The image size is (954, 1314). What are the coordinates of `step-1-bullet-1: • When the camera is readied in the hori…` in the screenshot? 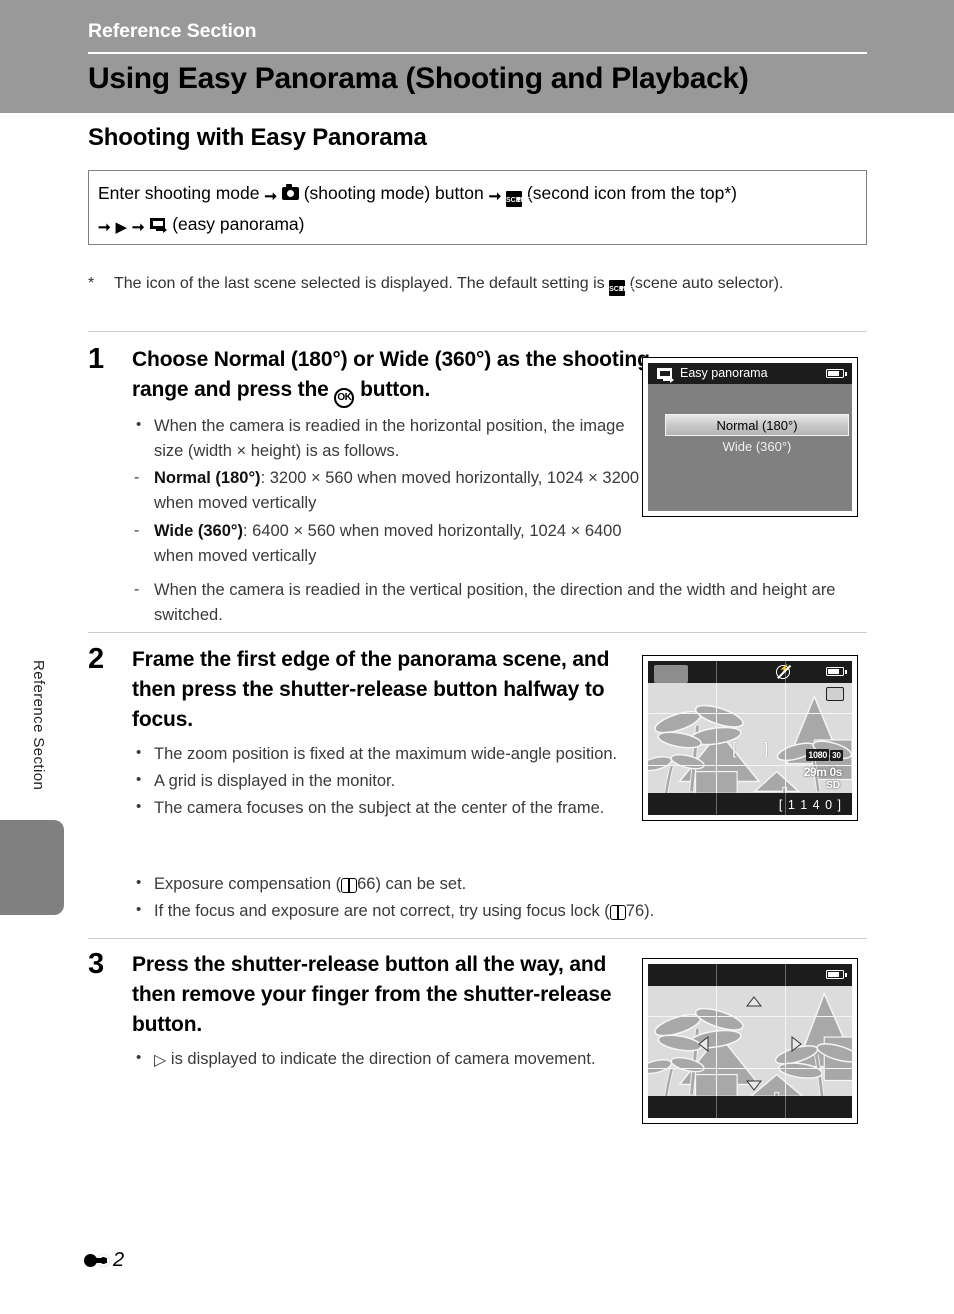 It's located at (392, 439).